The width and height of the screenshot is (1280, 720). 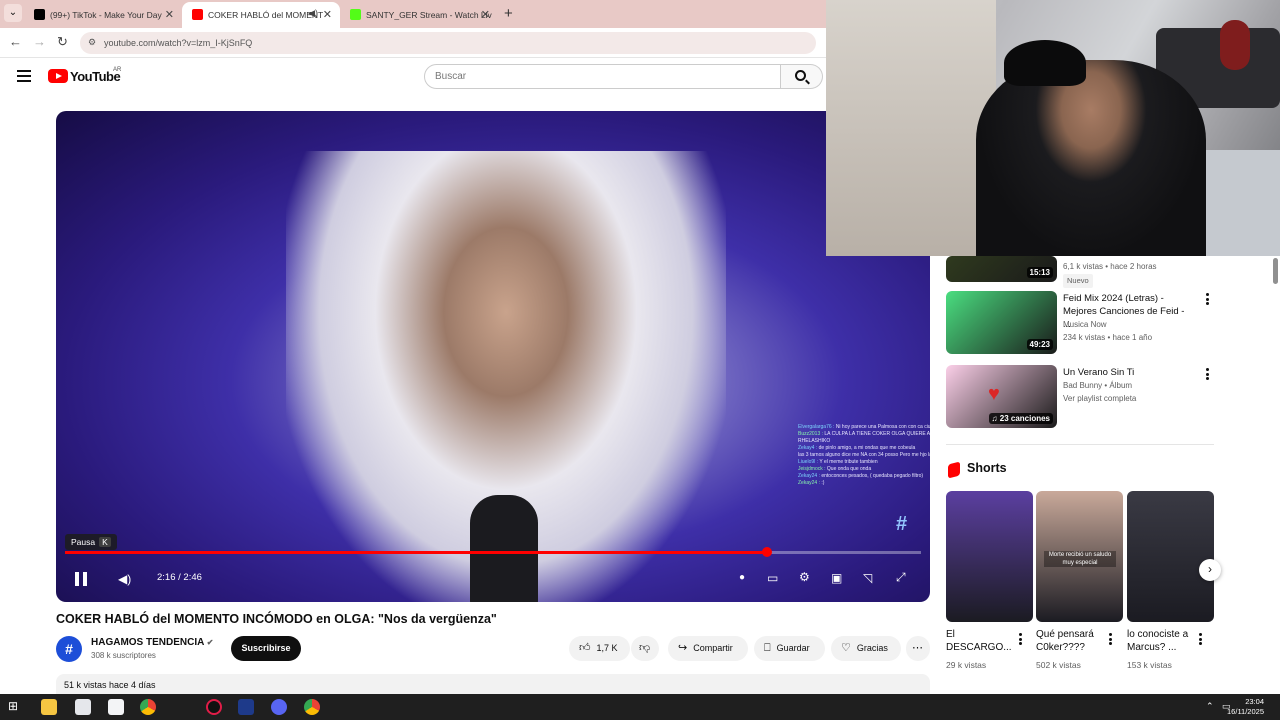 I want to click on clock-date: 16/11/2025, so click(x=1245, y=711).